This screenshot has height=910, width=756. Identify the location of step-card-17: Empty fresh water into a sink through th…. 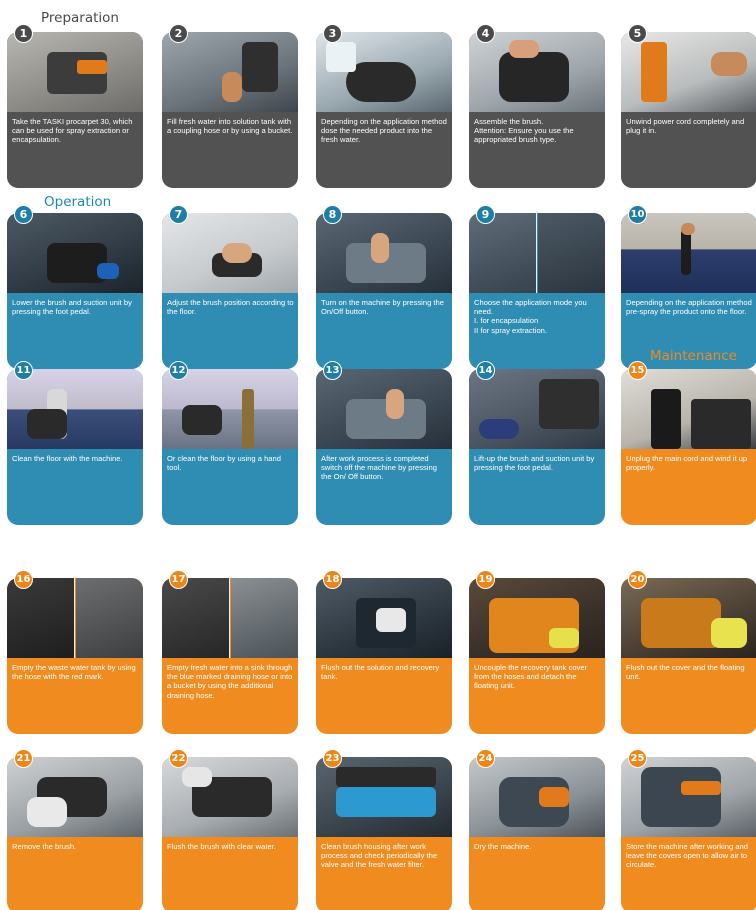
(230, 656).